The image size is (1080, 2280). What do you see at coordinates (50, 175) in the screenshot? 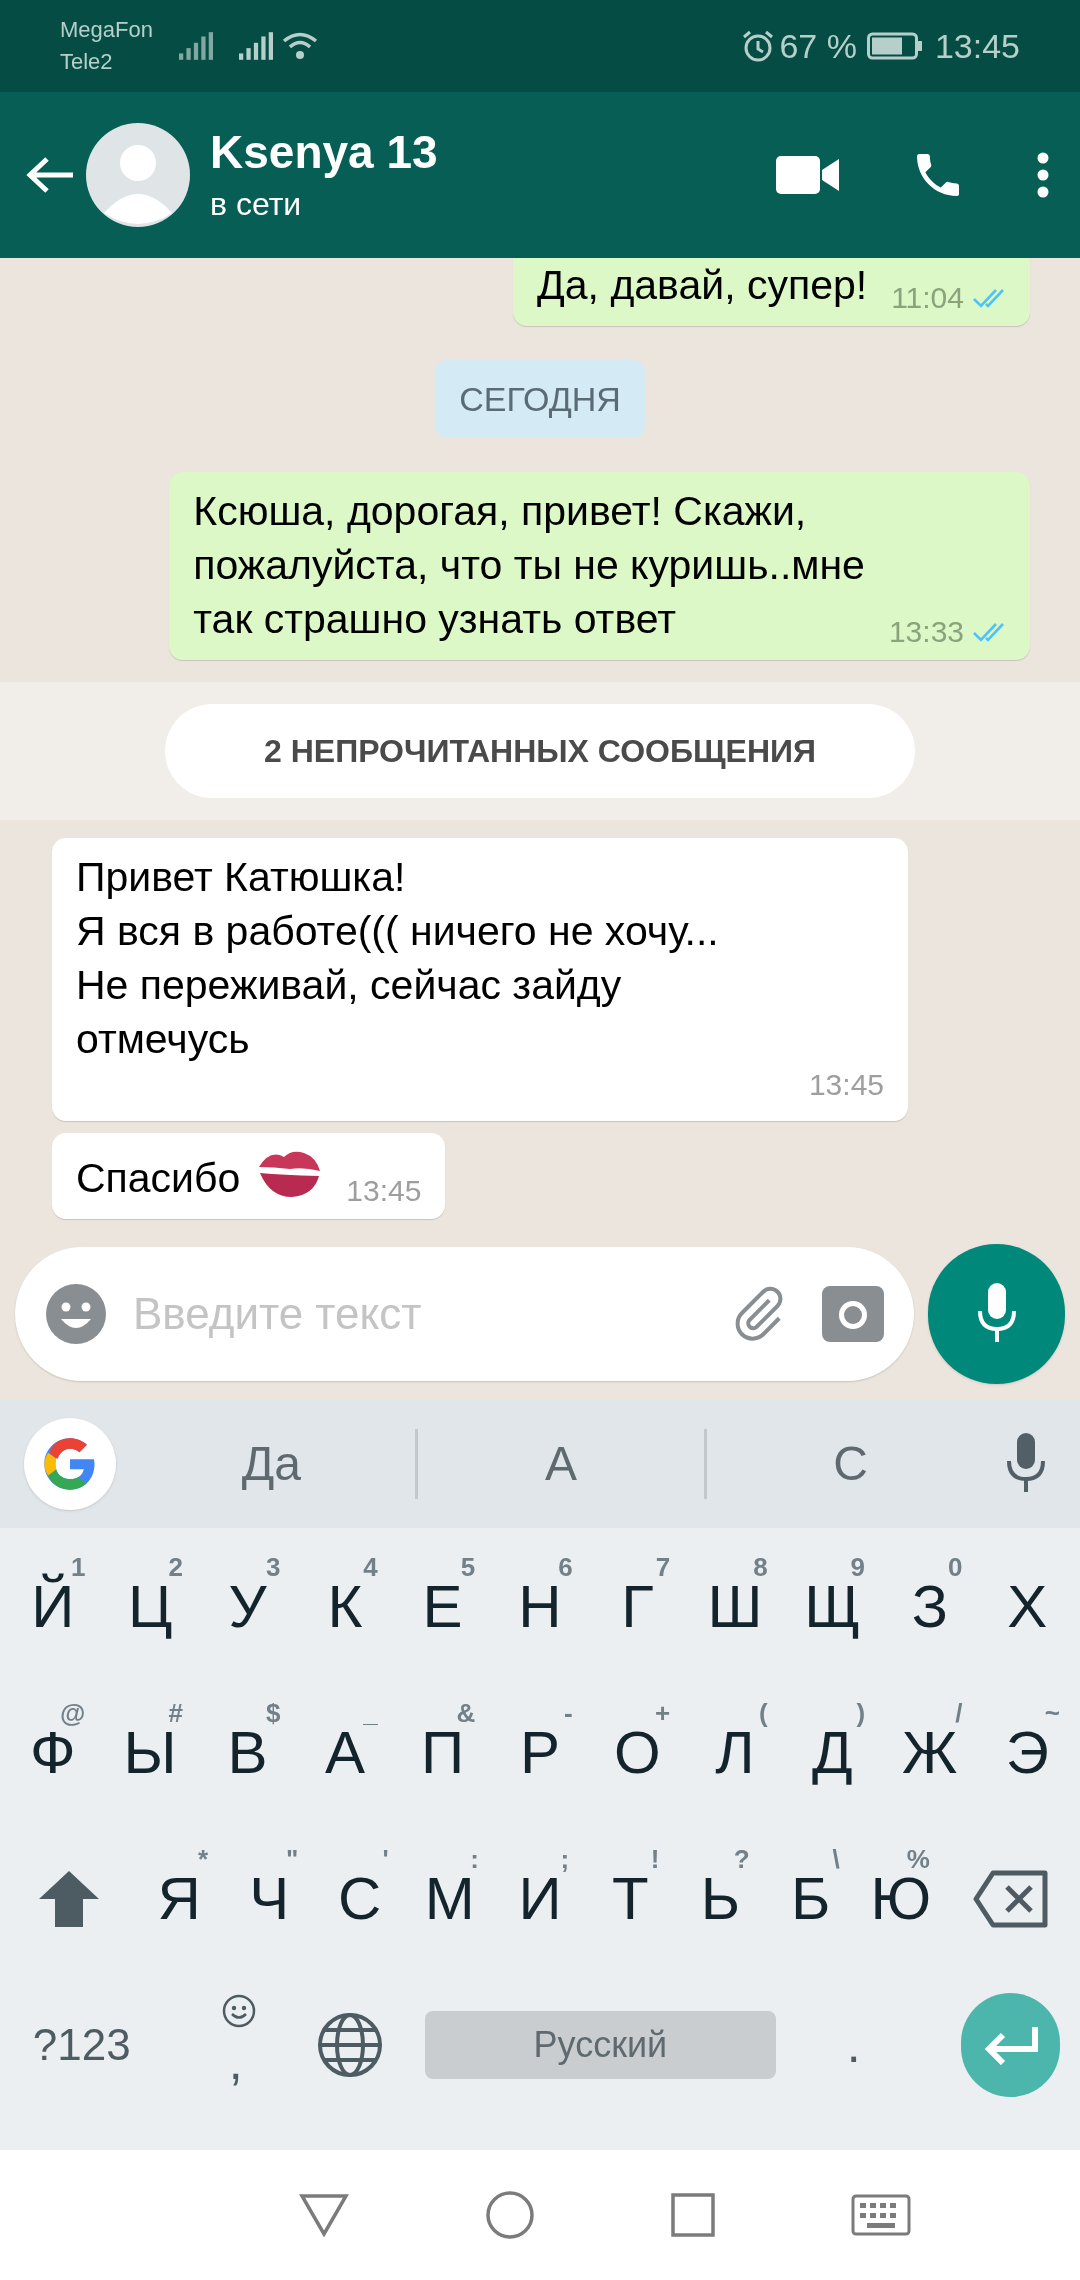
I see `back-arrow-icon` at bounding box center [50, 175].